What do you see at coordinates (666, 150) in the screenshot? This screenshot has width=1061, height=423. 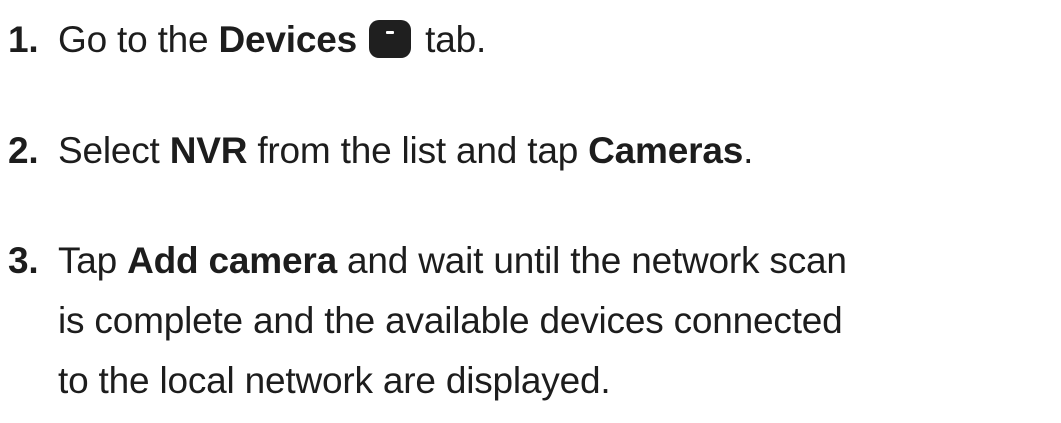 I see `cameras-label: Cameras` at bounding box center [666, 150].